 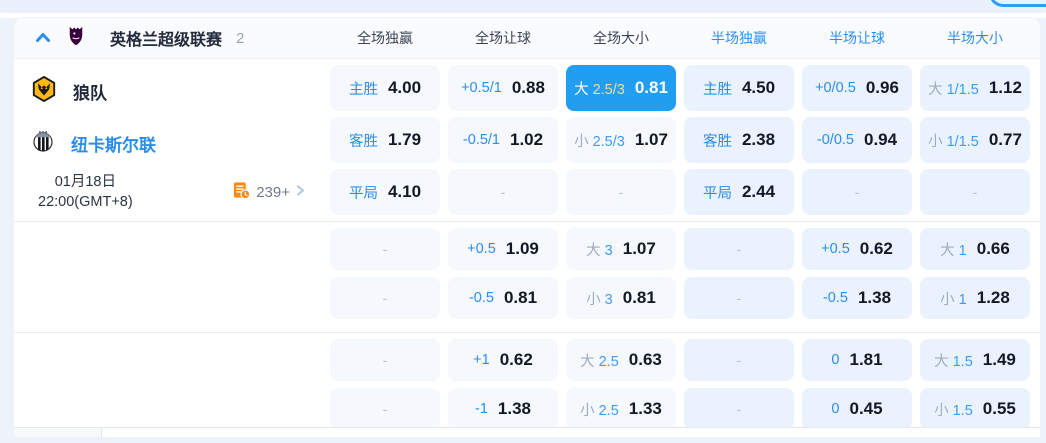 I want to click on odds-label: -1, so click(x=481, y=409).